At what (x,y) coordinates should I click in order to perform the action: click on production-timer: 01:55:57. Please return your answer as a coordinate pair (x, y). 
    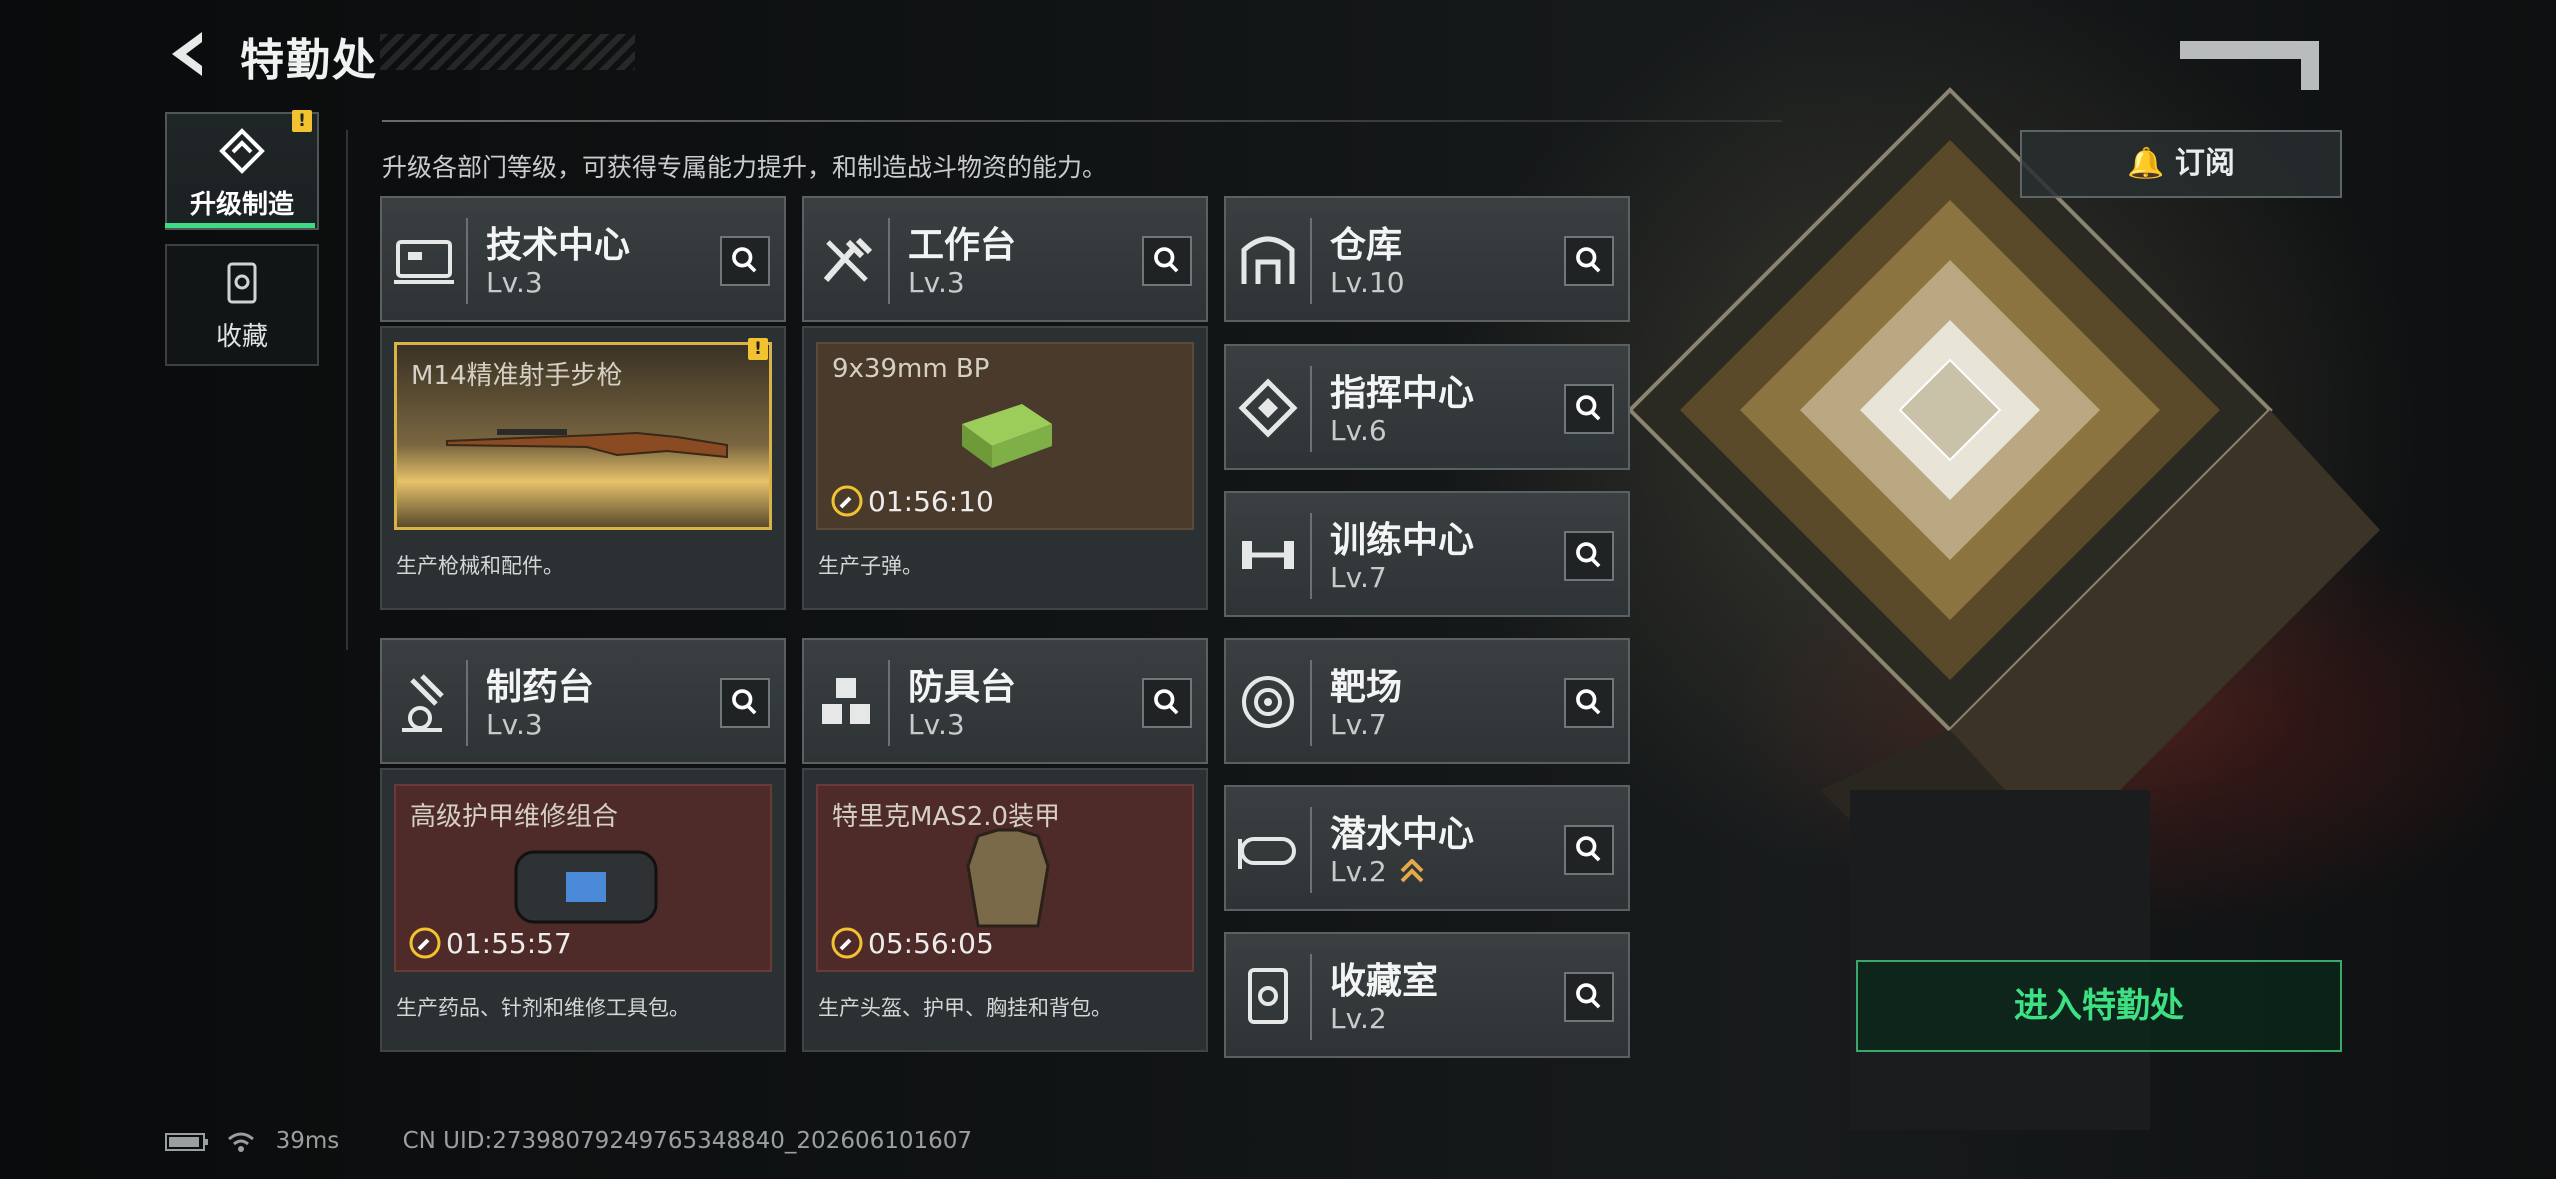
    Looking at the image, I should click on (509, 943).